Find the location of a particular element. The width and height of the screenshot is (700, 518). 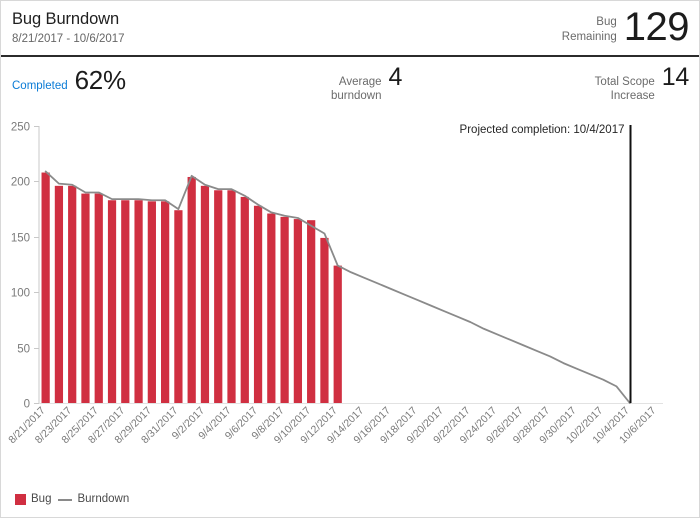

bug-remaining-metric: Bug Remaining 129 is located at coordinates (626, 27).